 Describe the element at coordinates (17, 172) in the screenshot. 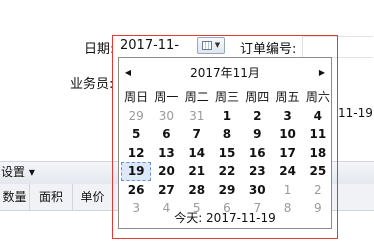

I see `settings-menu-button: 设置 ▾` at that location.